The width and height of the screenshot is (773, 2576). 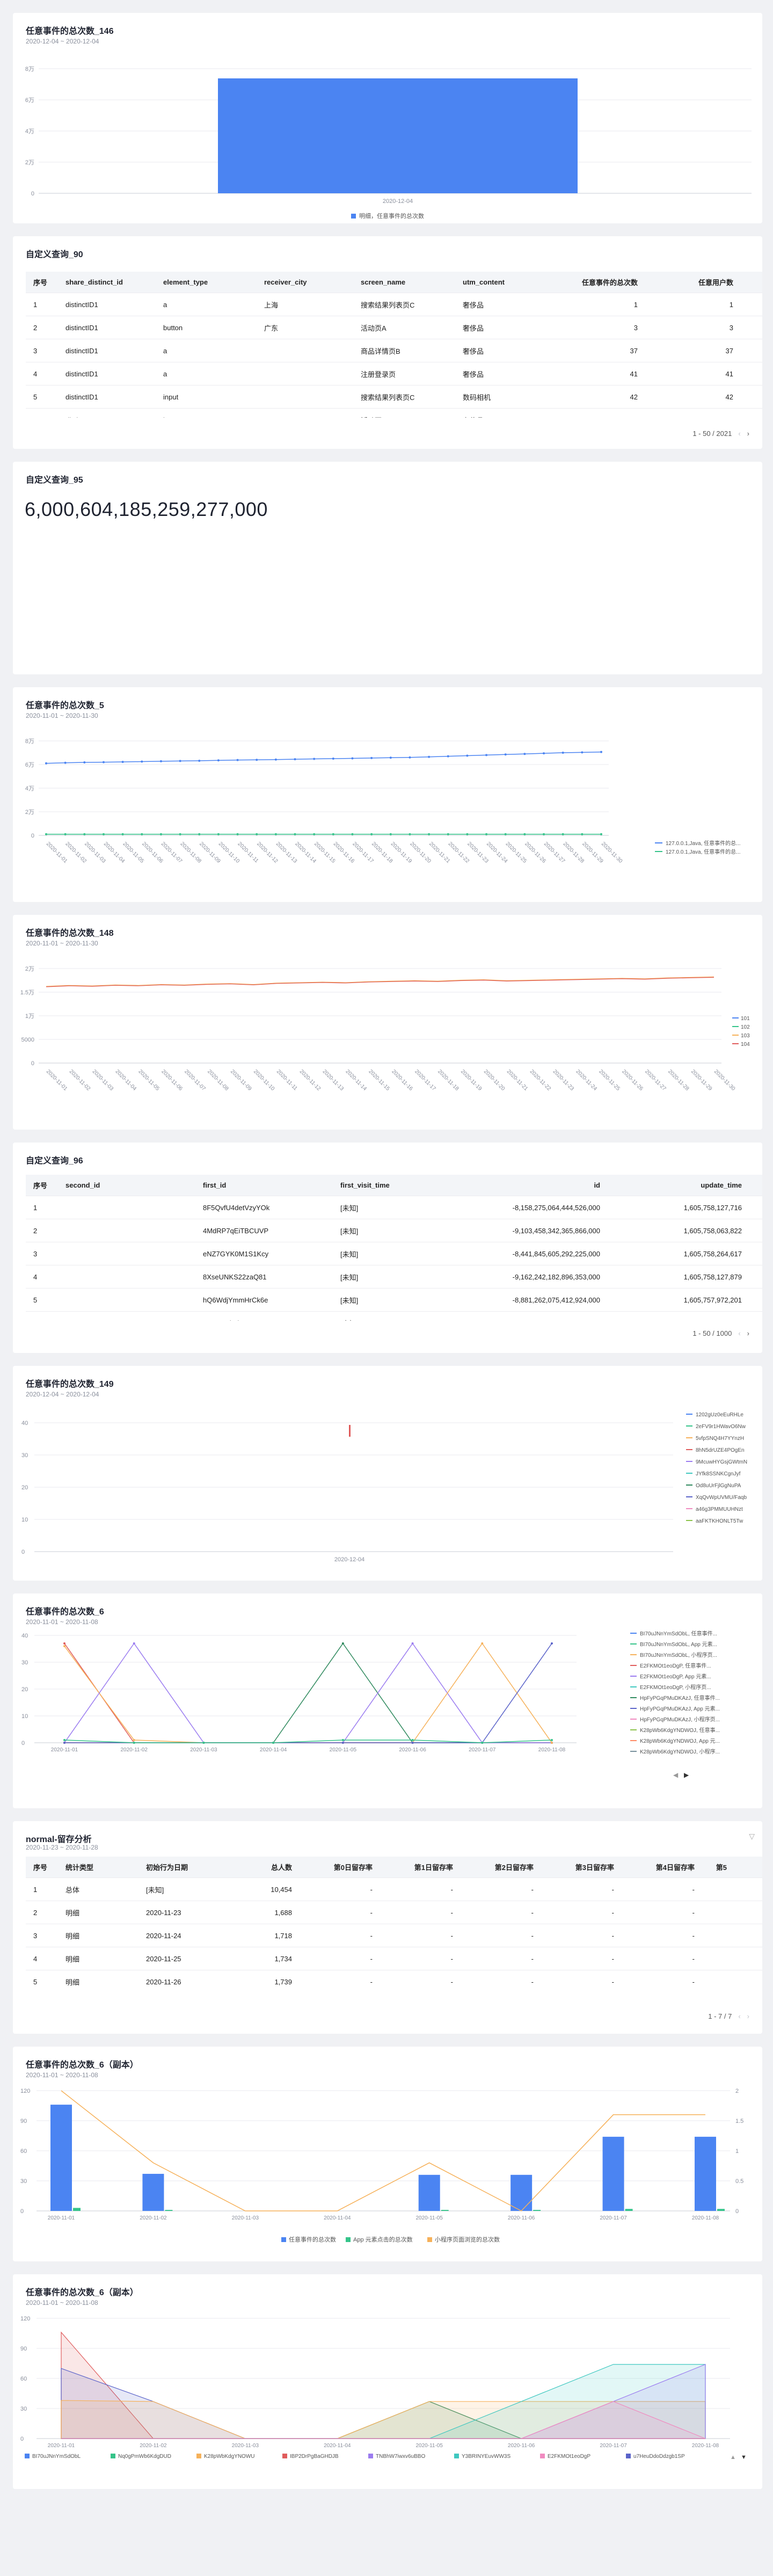 What do you see at coordinates (719, 1509) in the screenshot?
I see `legend-label: a46g3PMMUUHNzt` at bounding box center [719, 1509].